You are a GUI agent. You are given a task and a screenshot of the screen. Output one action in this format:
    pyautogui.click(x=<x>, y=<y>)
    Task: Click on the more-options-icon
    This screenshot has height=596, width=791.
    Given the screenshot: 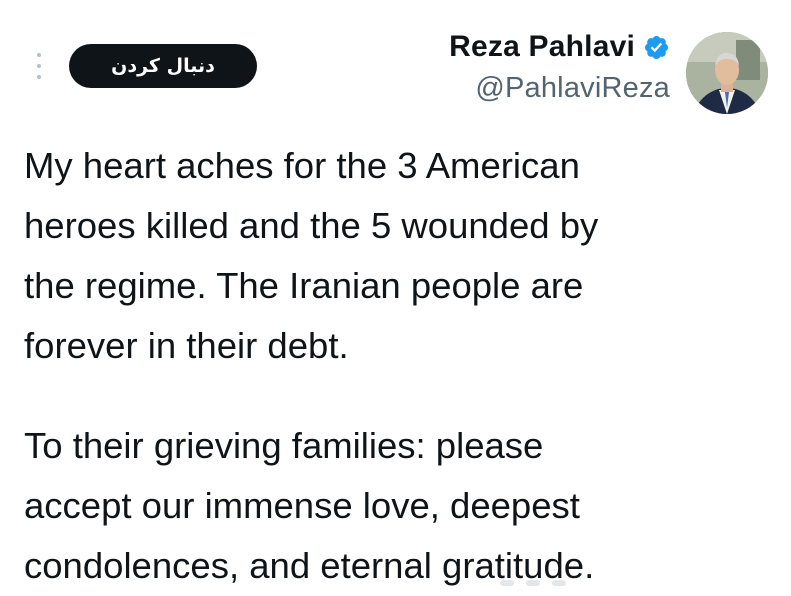 What is the action you would take?
    pyautogui.click(x=39, y=66)
    